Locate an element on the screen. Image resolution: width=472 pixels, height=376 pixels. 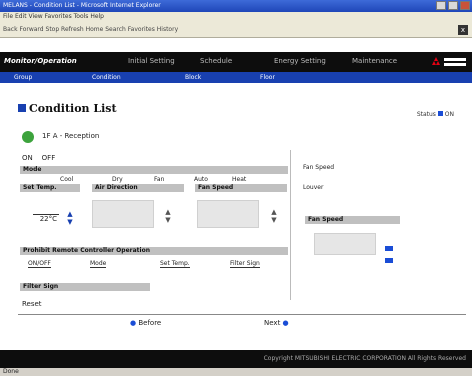
air-direction-image is located at coordinates (123, 214).